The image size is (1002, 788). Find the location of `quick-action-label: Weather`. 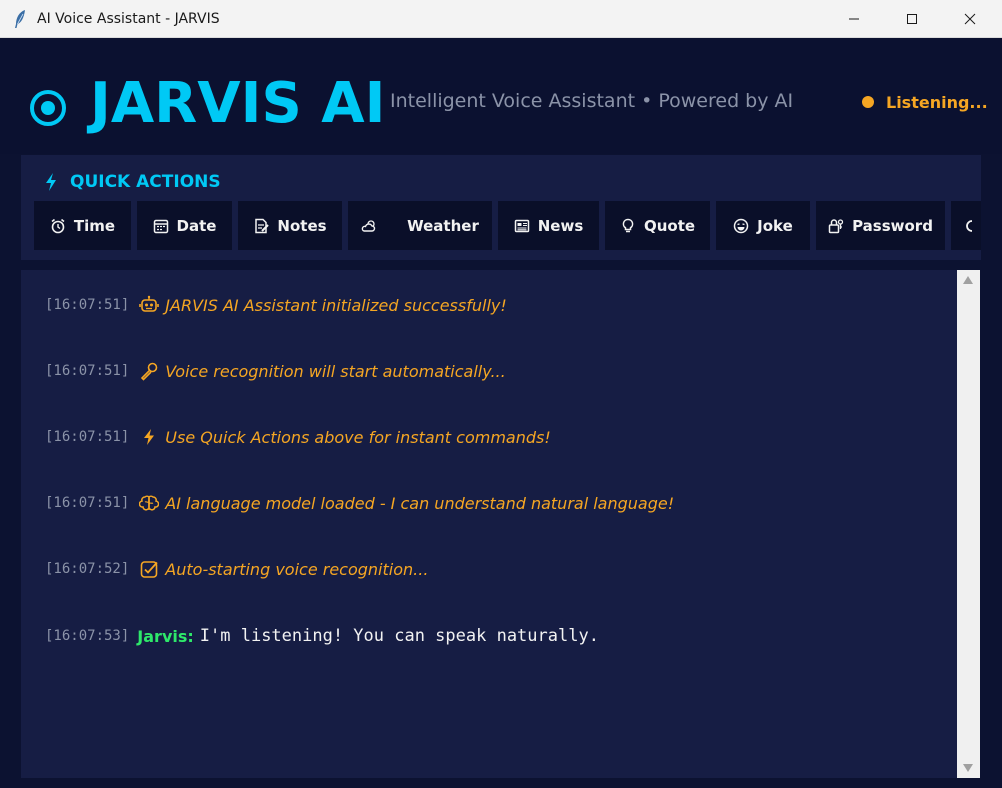

quick-action-label: Weather is located at coordinates (443, 225).